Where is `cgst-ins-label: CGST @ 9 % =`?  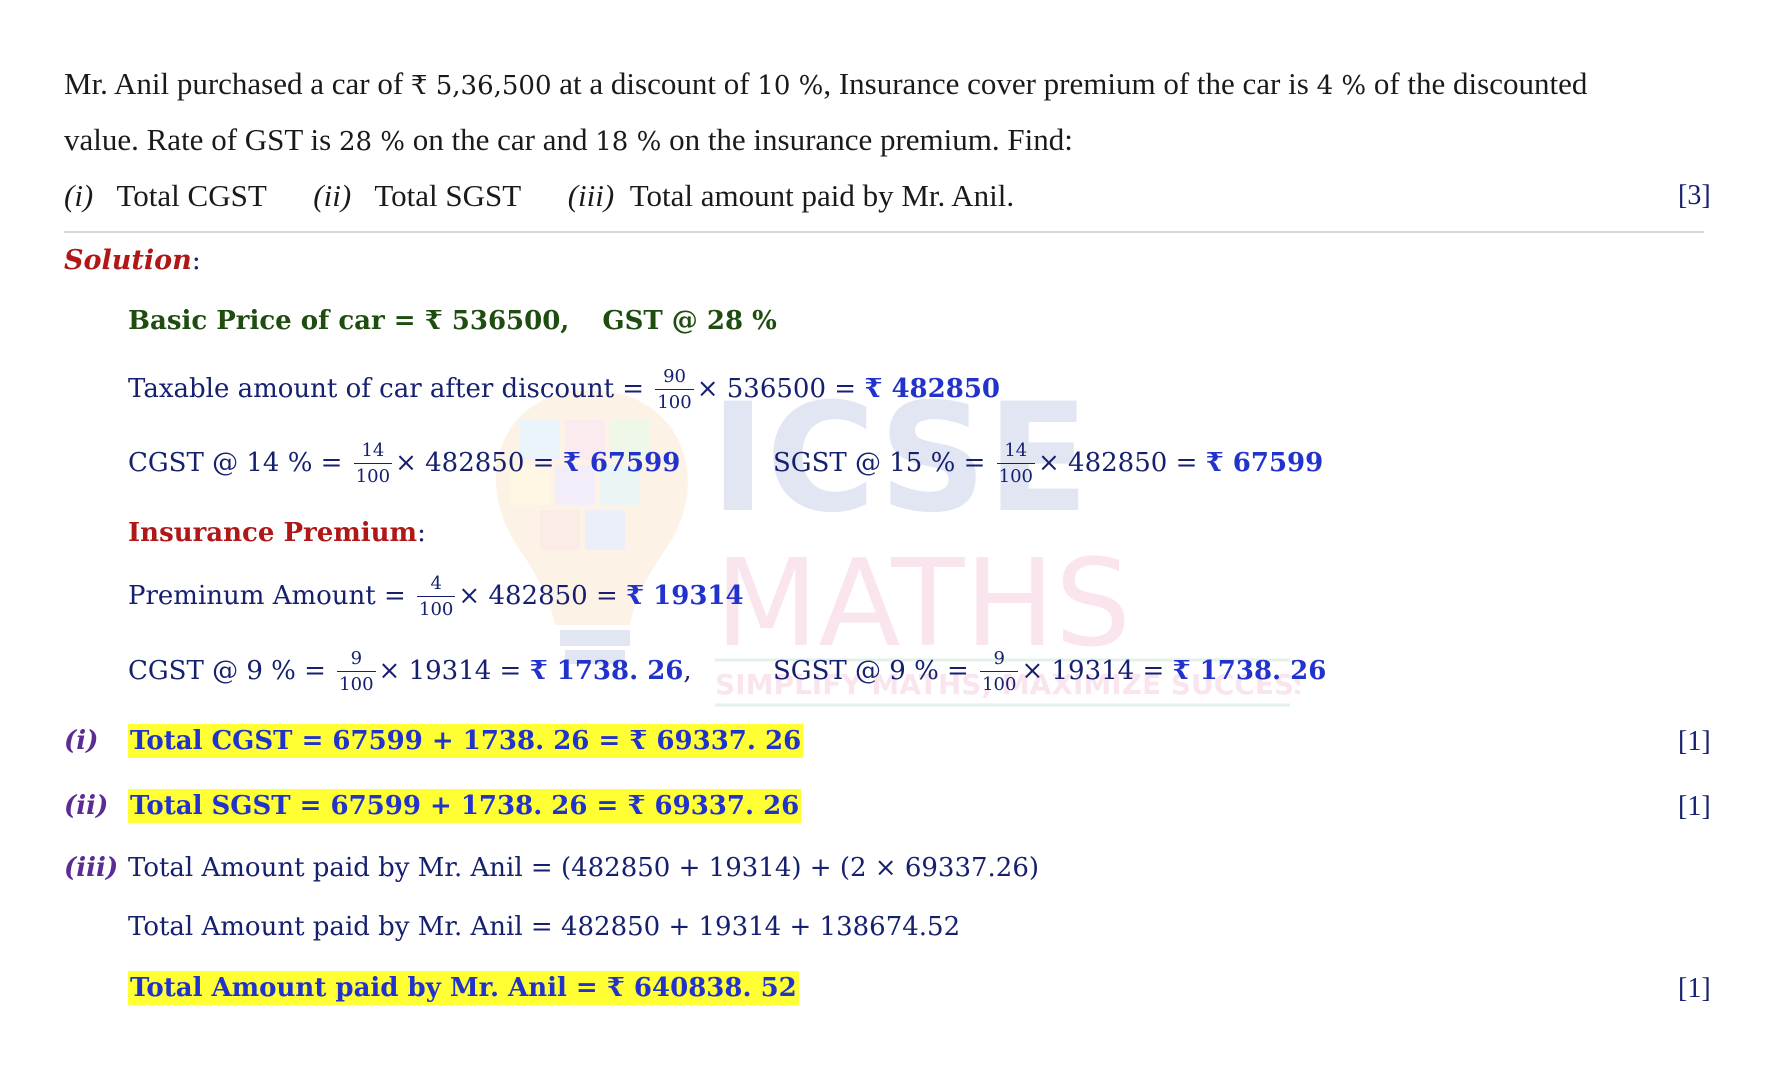 cgst-ins-label: CGST @ 9 % = is located at coordinates (231, 671).